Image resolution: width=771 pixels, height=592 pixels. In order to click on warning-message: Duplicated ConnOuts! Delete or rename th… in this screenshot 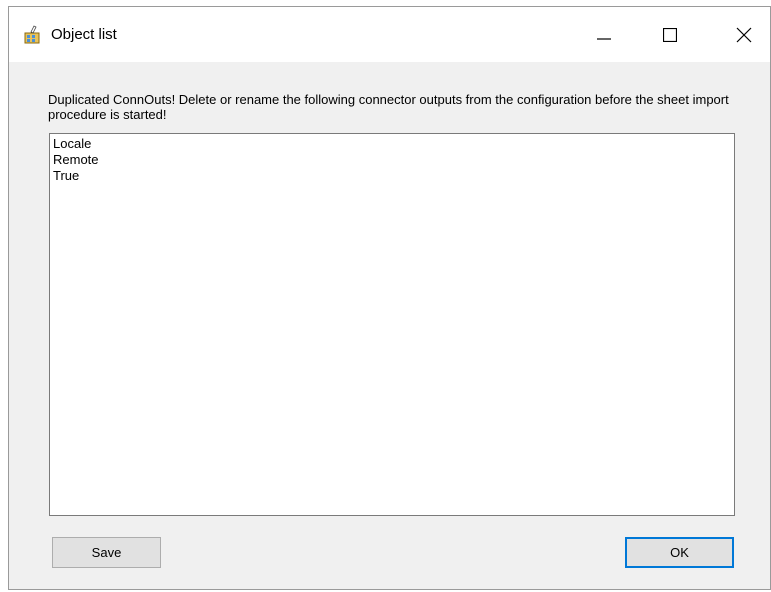, I will do `click(388, 107)`.